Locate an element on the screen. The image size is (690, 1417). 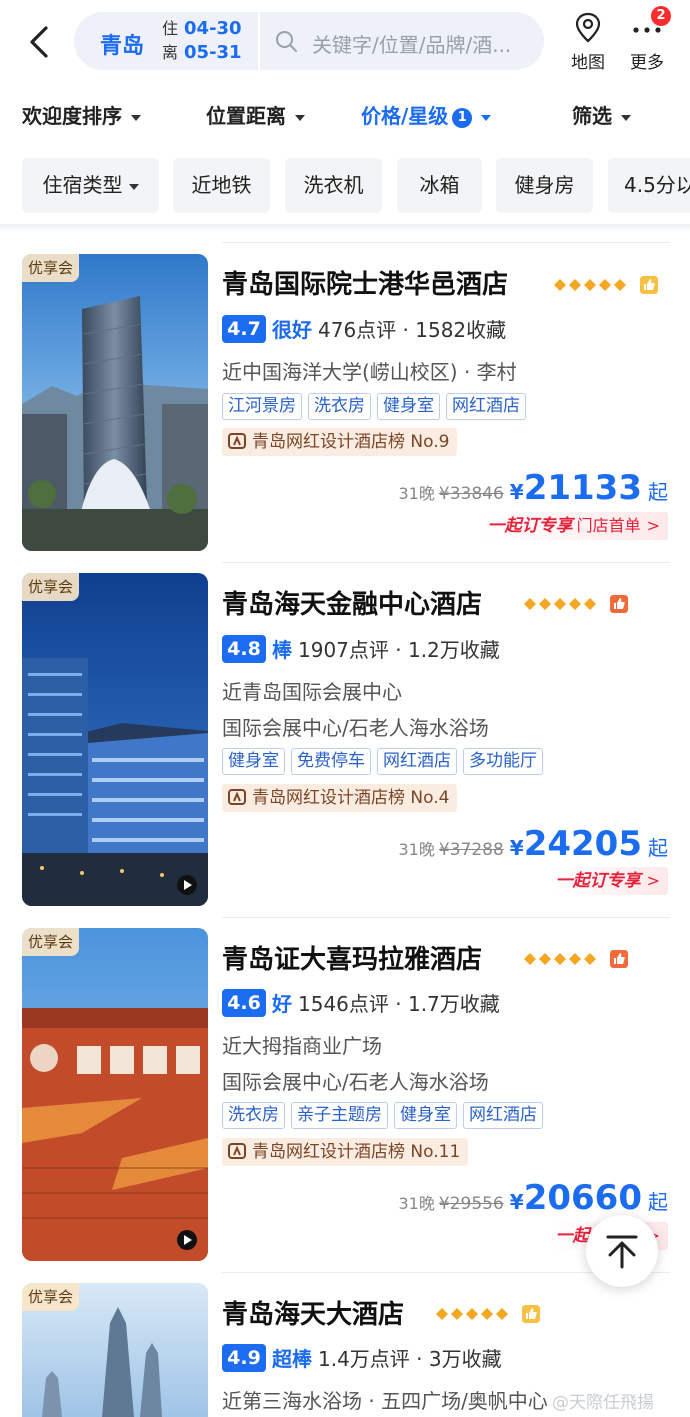
hotel-name: 青岛海天大酒店 is located at coordinates (313, 1312).